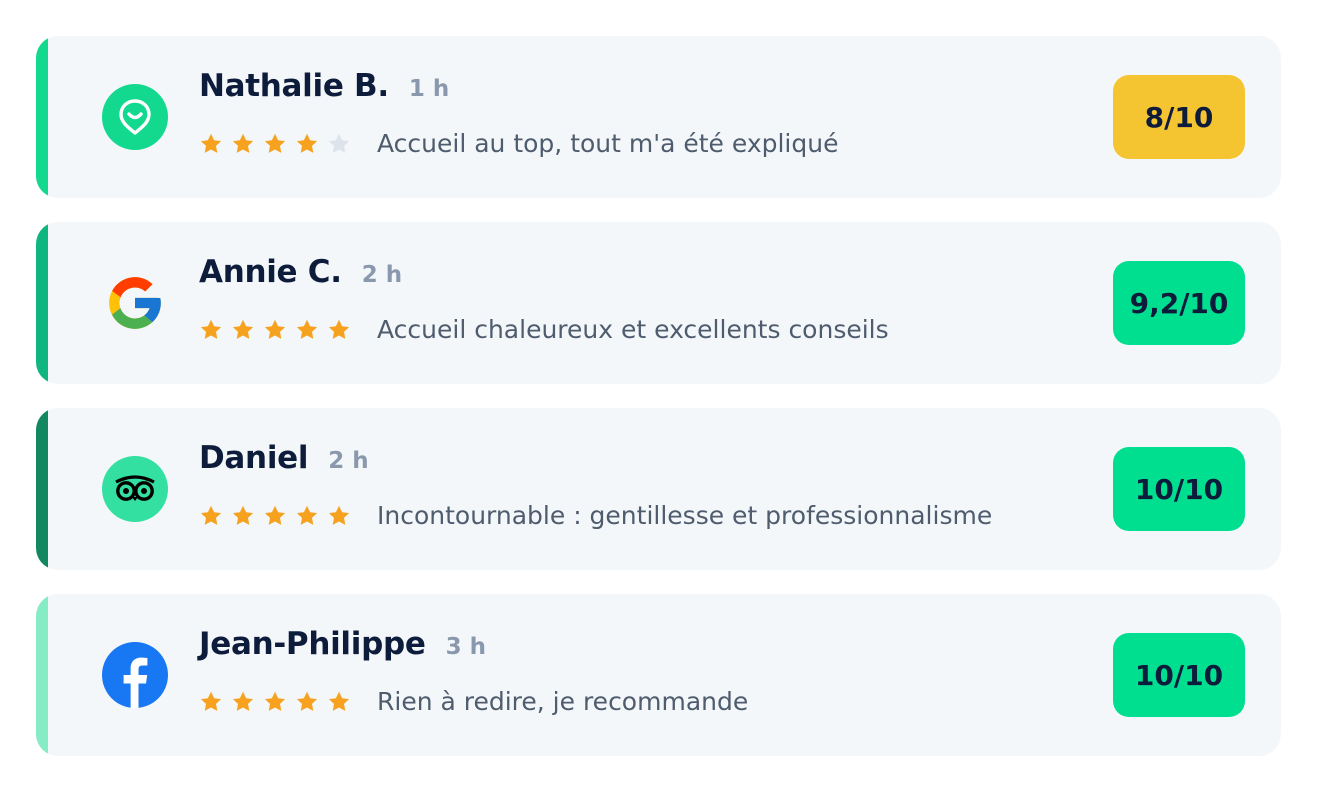 This screenshot has height=792, width=1317. Describe the element at coordinates (254, 458) in the screenshot. I see `reviewer-name: Daniel` at that location.